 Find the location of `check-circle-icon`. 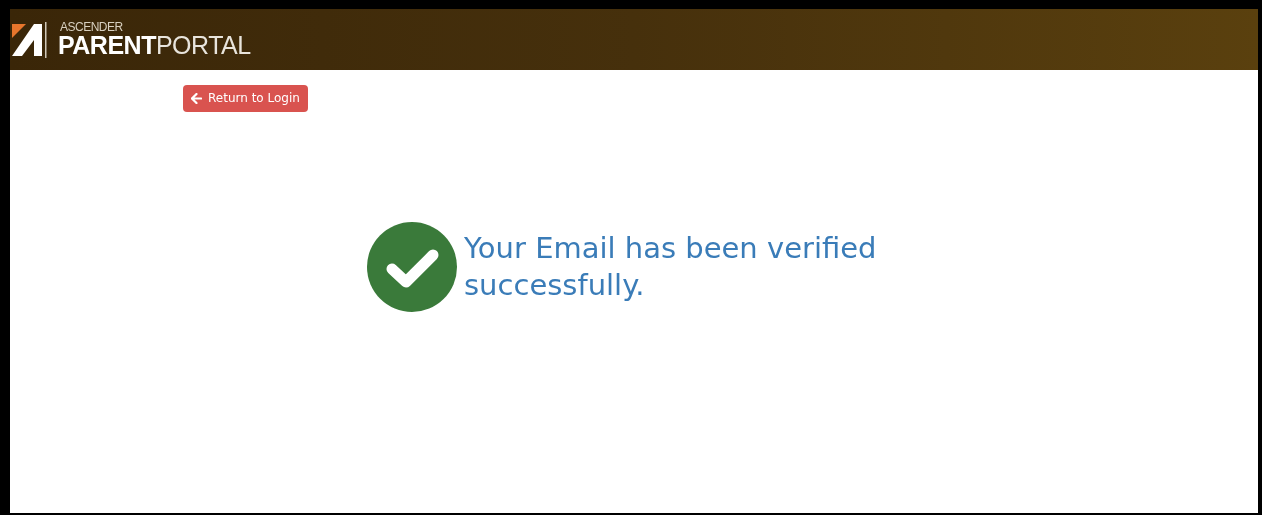

check-circle-icon is located at coordinates (412, 267).